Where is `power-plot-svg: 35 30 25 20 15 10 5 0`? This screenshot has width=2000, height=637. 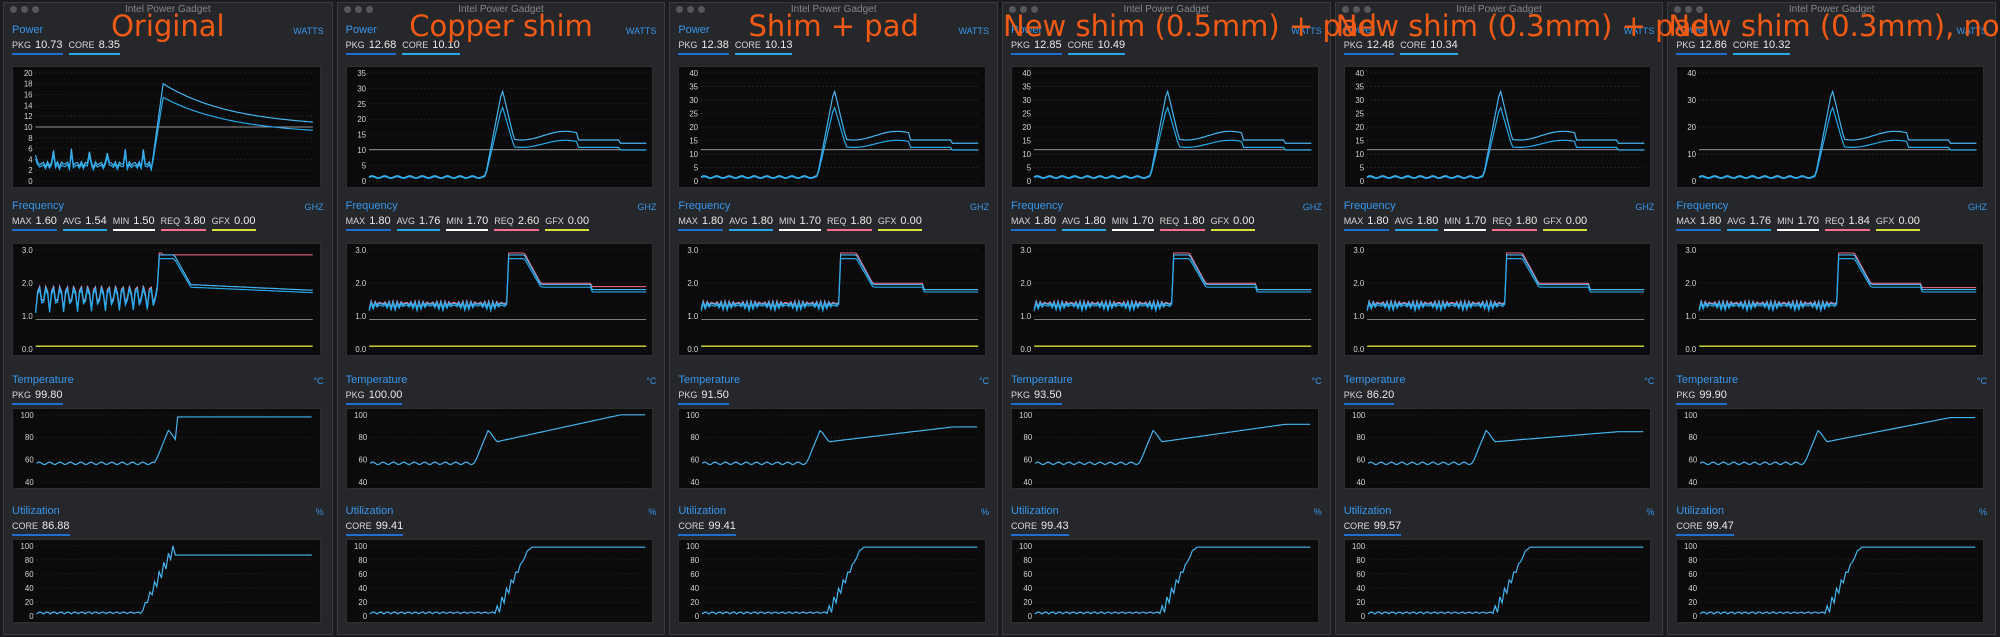 power-plot-svg: 35 30 25 20 15 10 5 0 is located at coordinates (502, 127).